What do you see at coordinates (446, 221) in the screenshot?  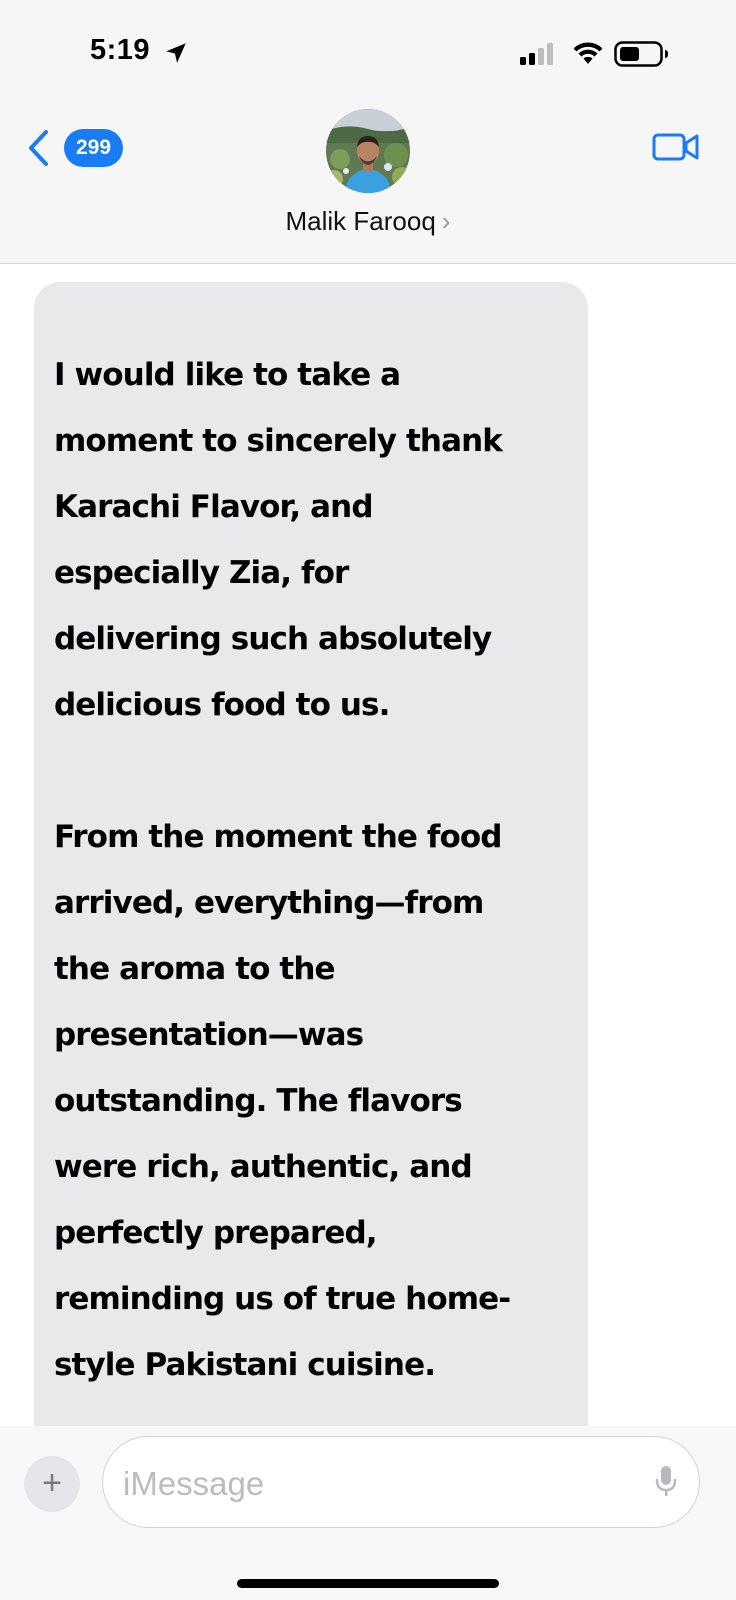 I see `chevron-right-icon: ›` at bounding box center [446, 221].